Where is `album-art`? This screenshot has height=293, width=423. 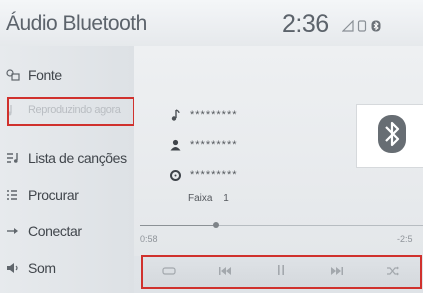
album-art is located at coordinates (389, 136).